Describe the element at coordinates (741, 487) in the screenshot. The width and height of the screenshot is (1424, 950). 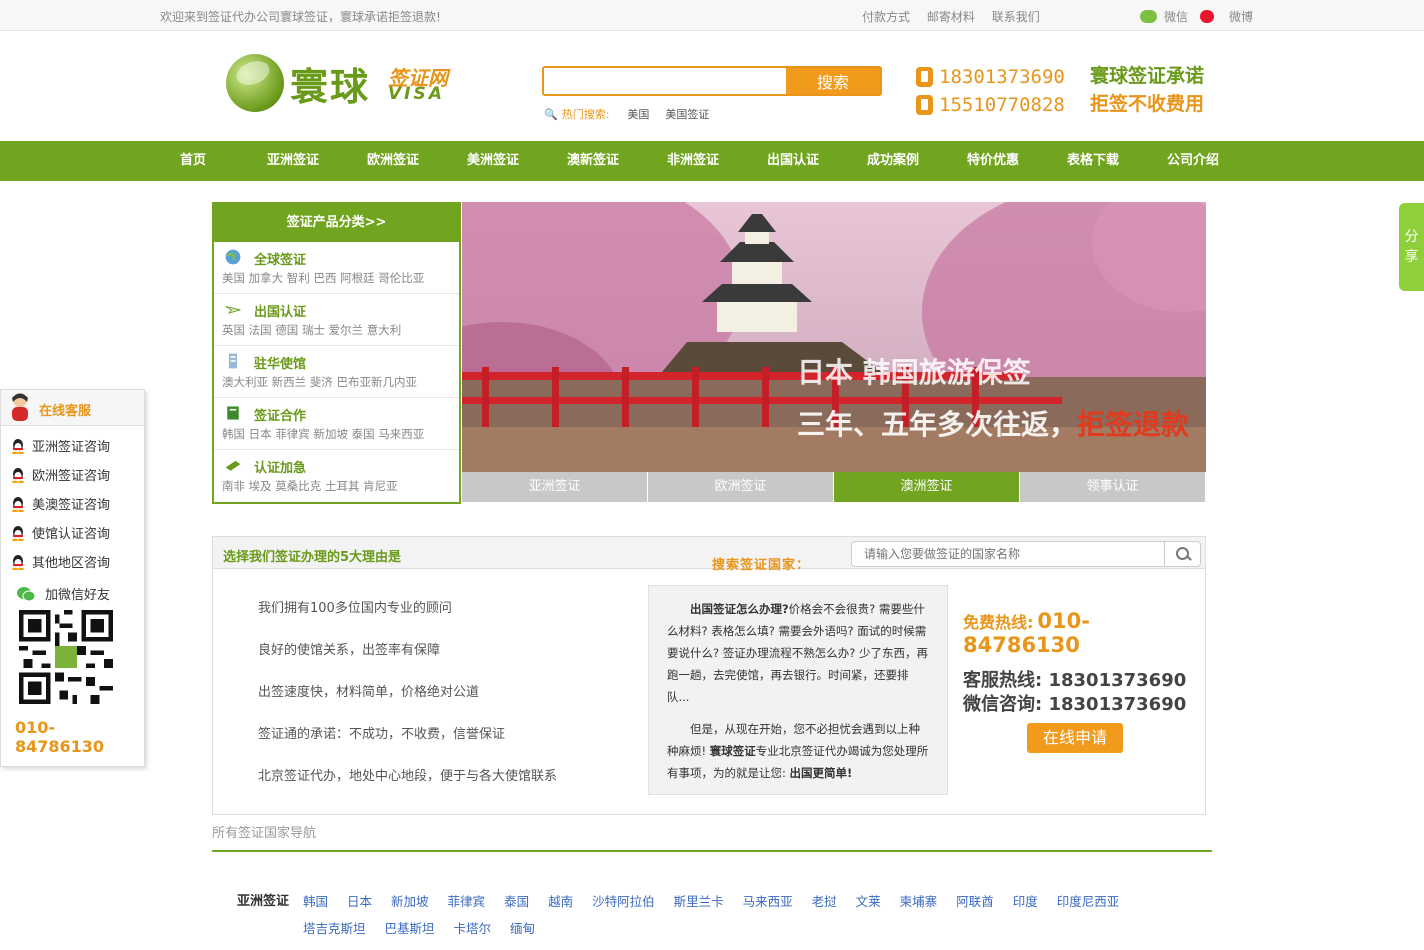
I see `banner-tab: 欧洲签证` at that location.